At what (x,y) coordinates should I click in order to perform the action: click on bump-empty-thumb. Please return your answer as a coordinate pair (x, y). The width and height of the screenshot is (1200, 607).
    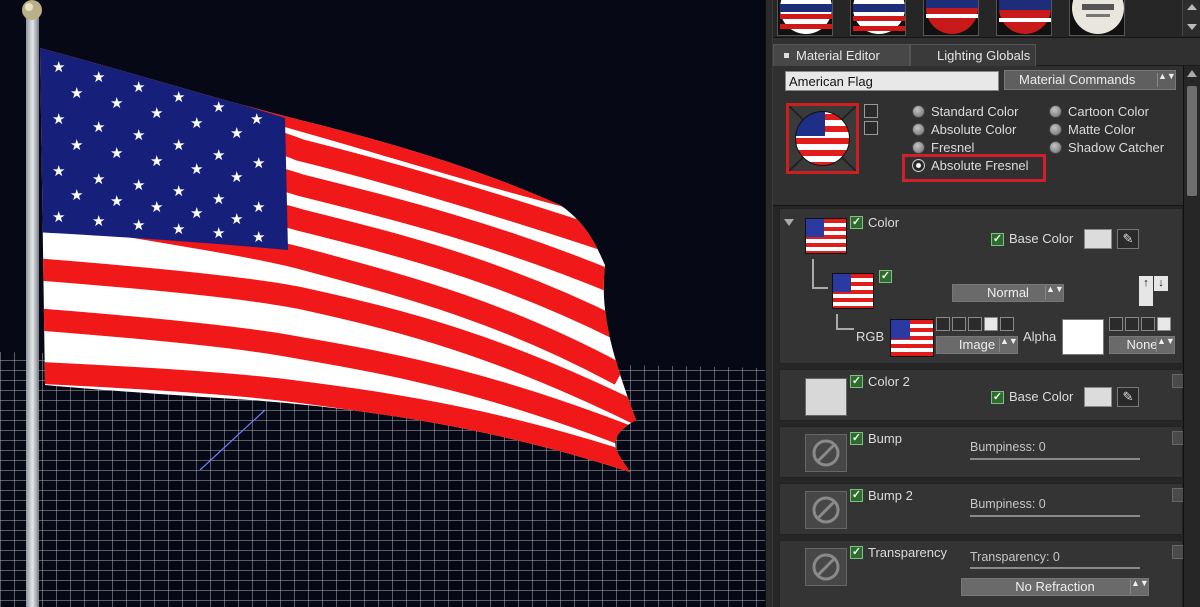
    Looking at the image, I should click on (826, 453).